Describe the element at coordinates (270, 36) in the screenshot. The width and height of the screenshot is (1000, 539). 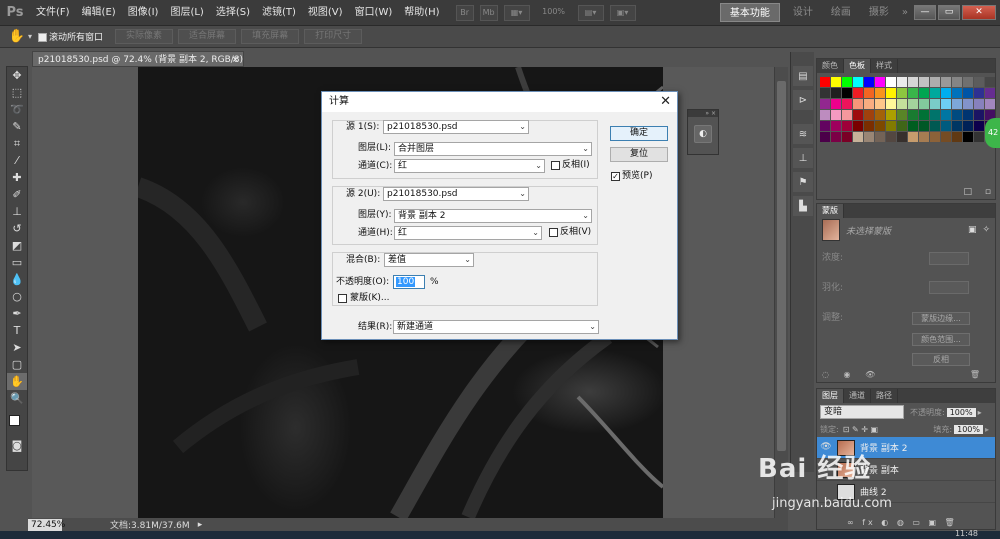
I see `fill-screen-button: 填充屏幕` at that location.